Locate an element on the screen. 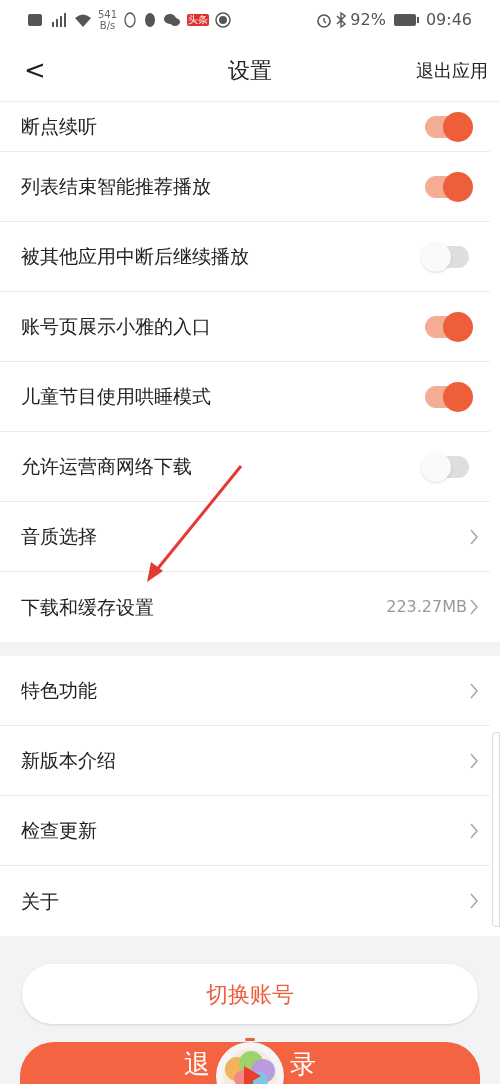 The width and height of the screenshot is (500, 1084). battery-icon is located at coordinates (406, 20).